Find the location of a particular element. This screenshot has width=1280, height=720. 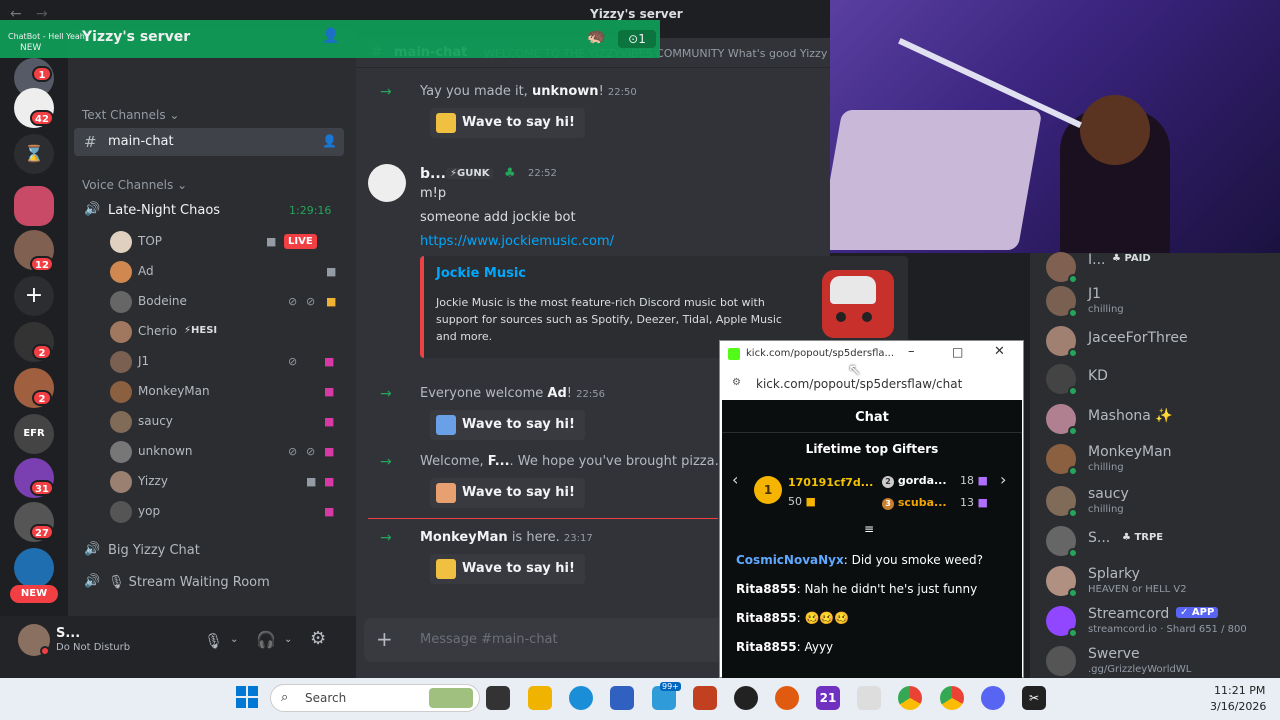

chevron-right-icon: › is located at coordinates (1003, 479).